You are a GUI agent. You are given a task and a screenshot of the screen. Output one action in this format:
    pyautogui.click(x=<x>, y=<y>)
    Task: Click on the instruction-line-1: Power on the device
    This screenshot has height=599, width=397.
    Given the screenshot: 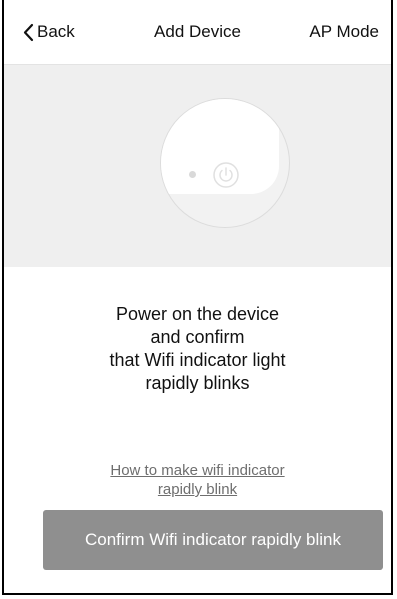 What is the action you would take?
    pyautogui.click(x=197, y=314)
    